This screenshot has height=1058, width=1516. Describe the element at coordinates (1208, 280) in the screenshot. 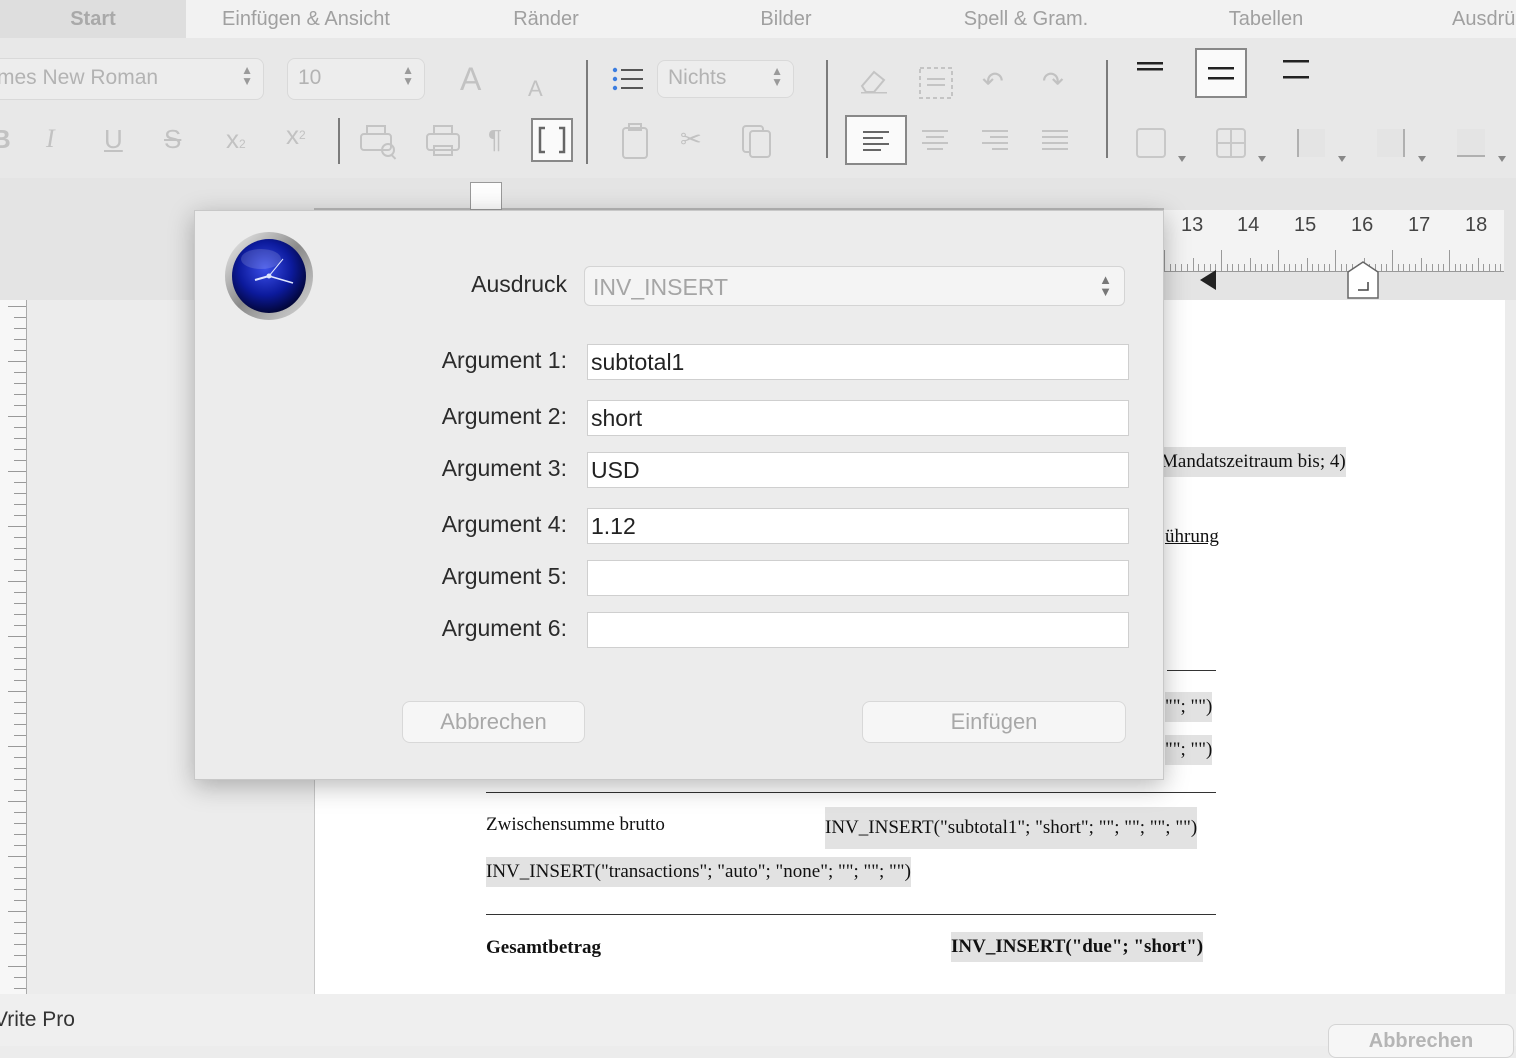

I see `right-indent-marker` at that location.